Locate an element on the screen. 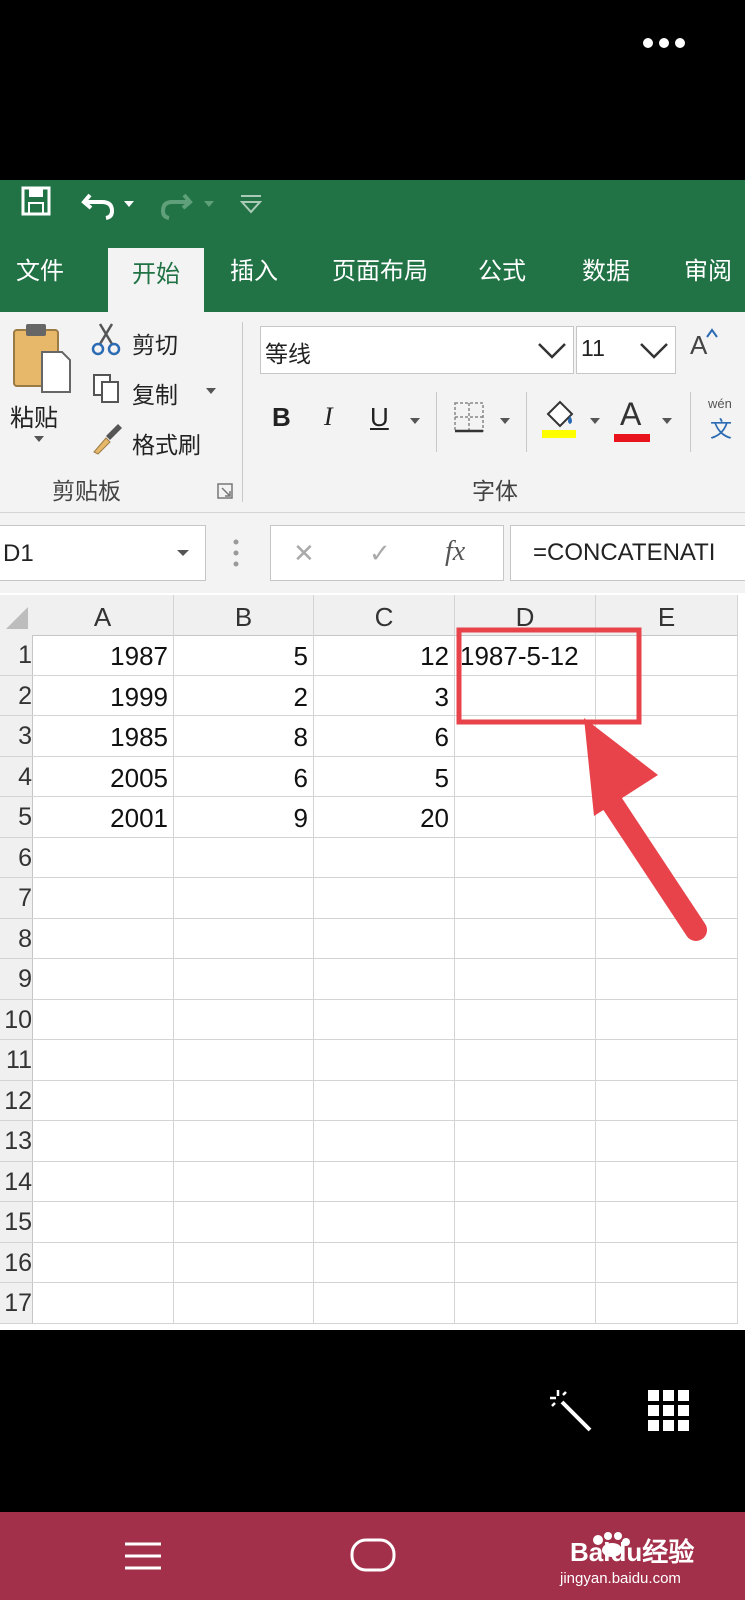 This screenshot has width=745, height=1600. cell-C12 is located at coordinates (384, 1100).